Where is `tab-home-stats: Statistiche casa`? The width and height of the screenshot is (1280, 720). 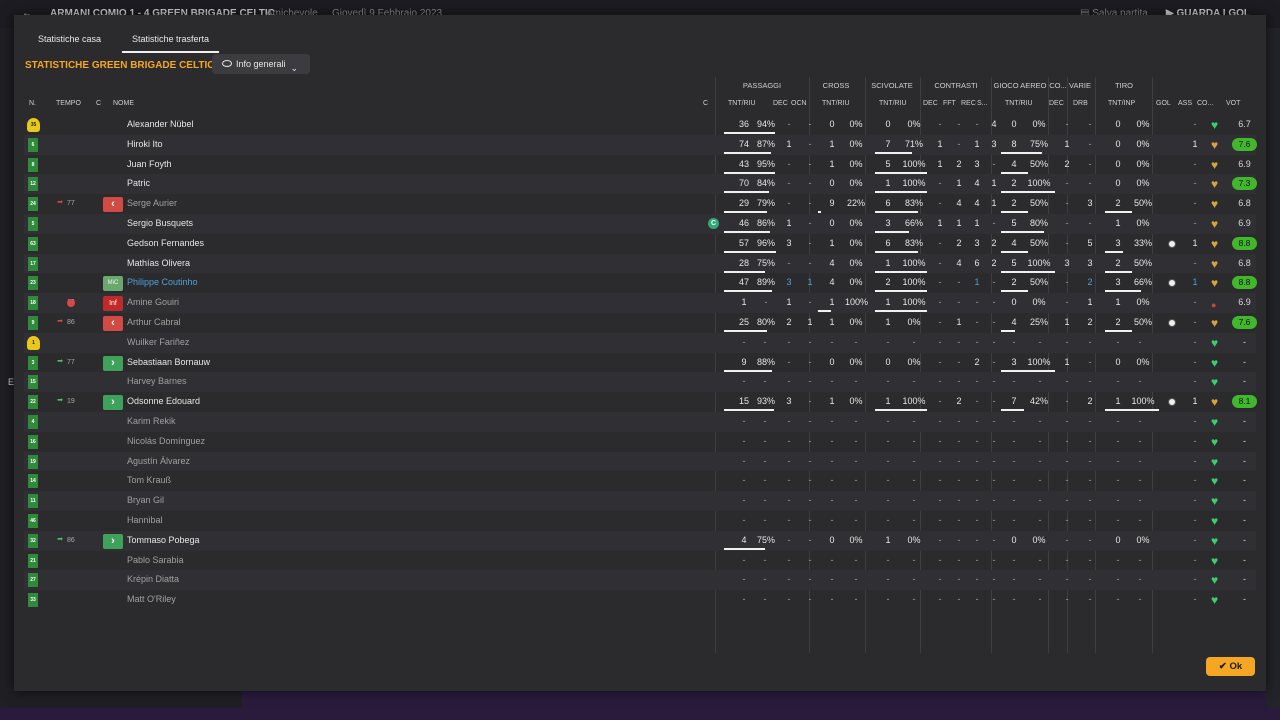 tab-home-stats: Statistiche casa is located at coordinates (69, 40).